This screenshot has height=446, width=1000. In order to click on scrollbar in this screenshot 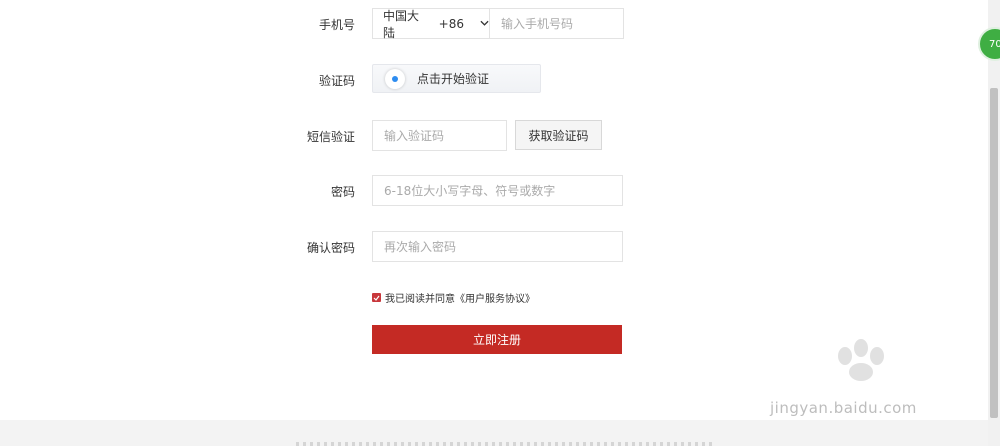, I will do `click(994, 223)`.